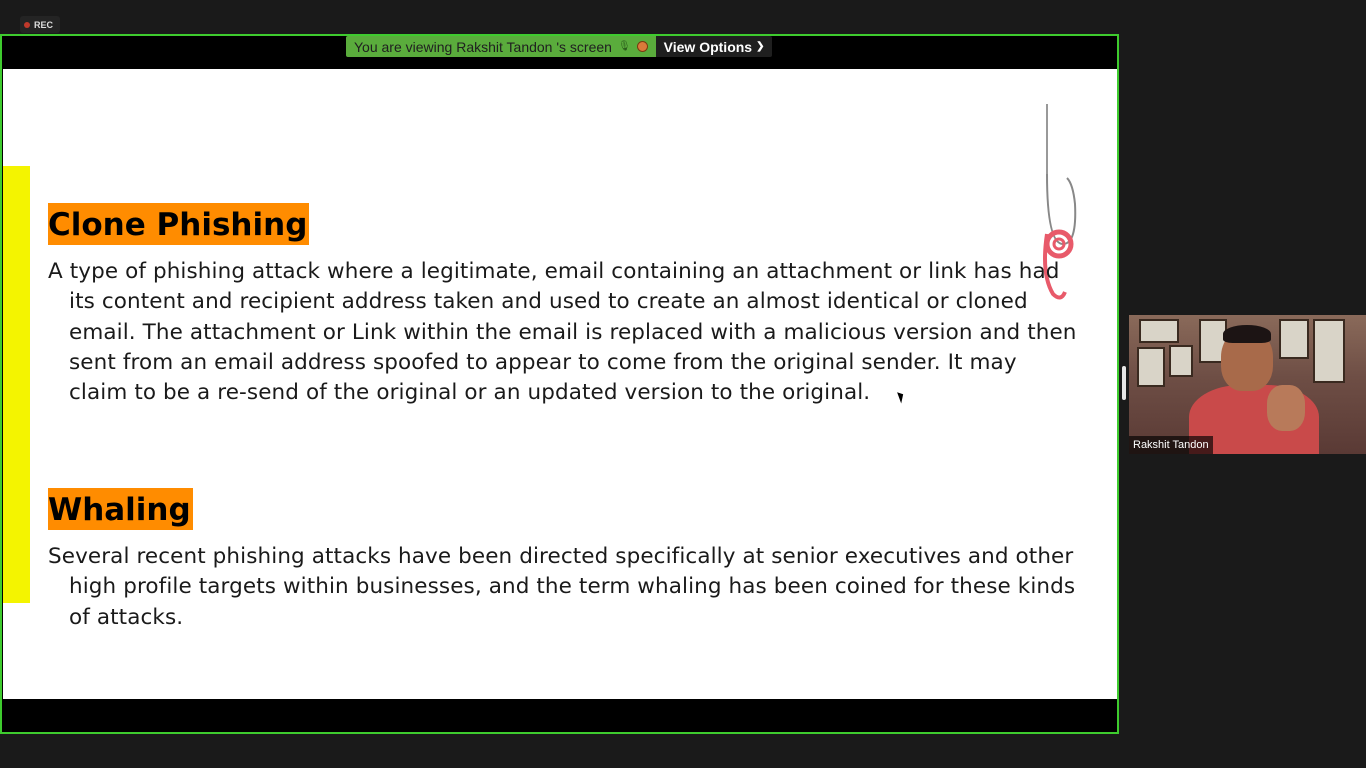  I want to click on view-options-button: View Options ❯, so click(714, 46).